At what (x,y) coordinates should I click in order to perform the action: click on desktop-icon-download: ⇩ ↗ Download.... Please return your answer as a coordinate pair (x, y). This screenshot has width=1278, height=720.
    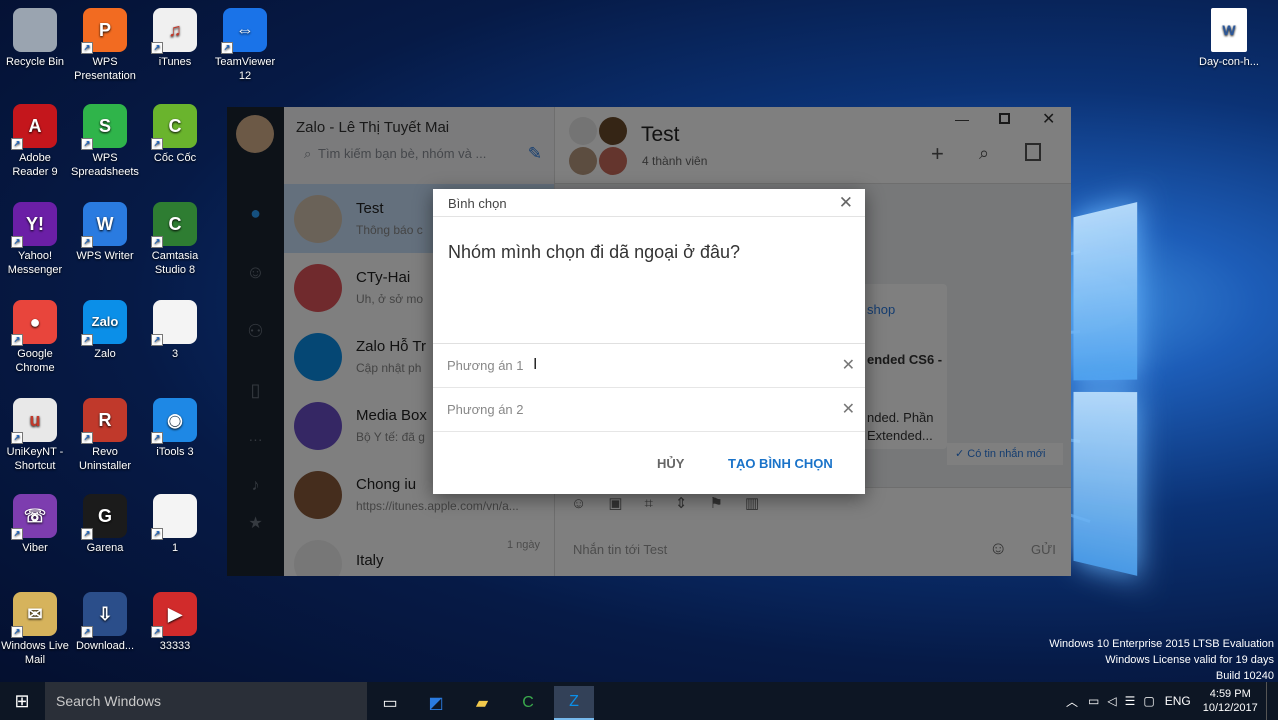
    Looking at the image, I should click on (105, 622).